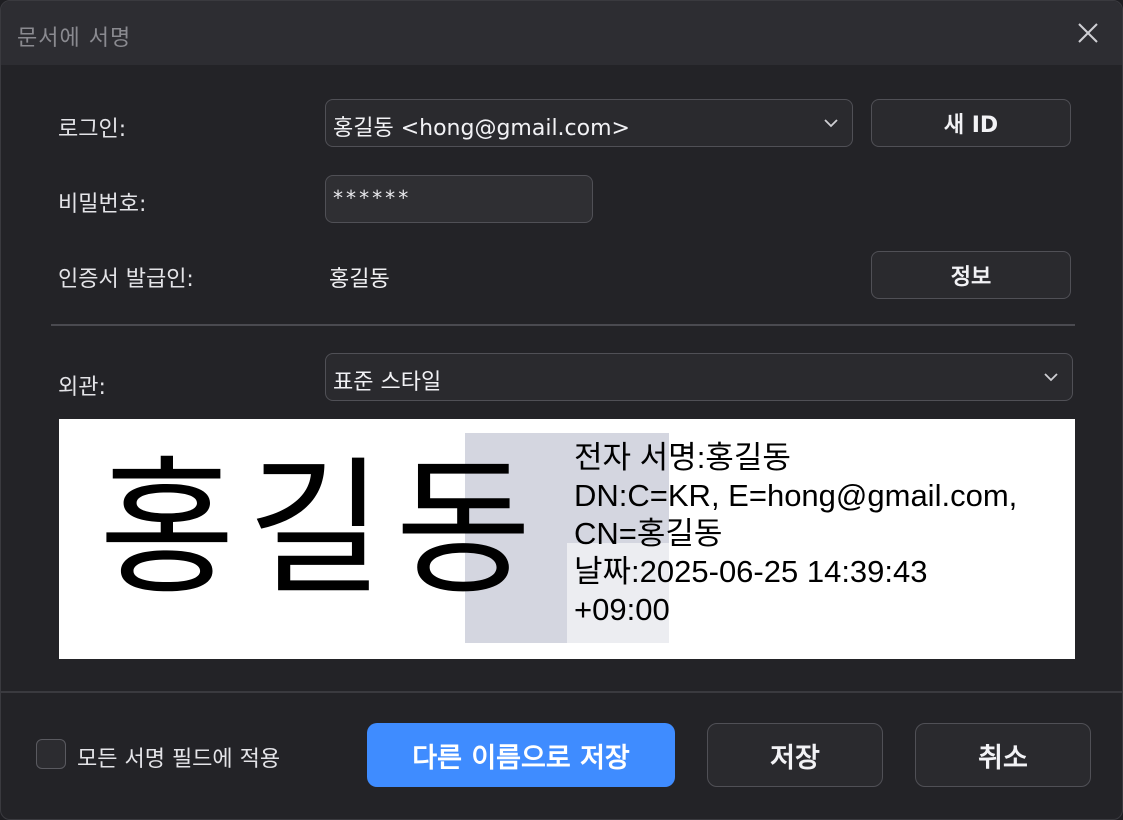 Image resolution: width=1123 pixels, height=820 pixels. I want to click on signature-line-dn: DN:C=KR, E=hong@gmail.com,, so click(796, 495).